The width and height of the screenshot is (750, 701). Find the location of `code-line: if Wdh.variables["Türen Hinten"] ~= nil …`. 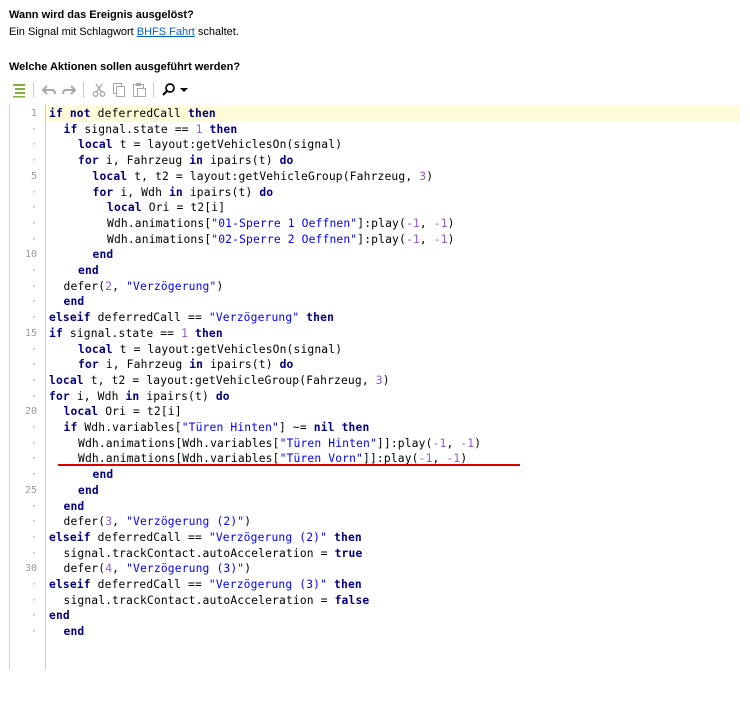

code-line: if Wdh.variables["Türen Hinten"] ~= nil … is located at coordinates (208, 428).